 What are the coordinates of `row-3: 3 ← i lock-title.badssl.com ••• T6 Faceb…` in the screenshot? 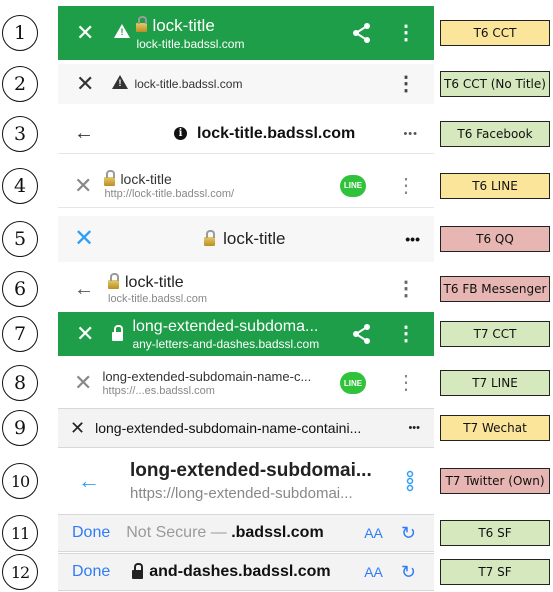 It's located at (276, 134).